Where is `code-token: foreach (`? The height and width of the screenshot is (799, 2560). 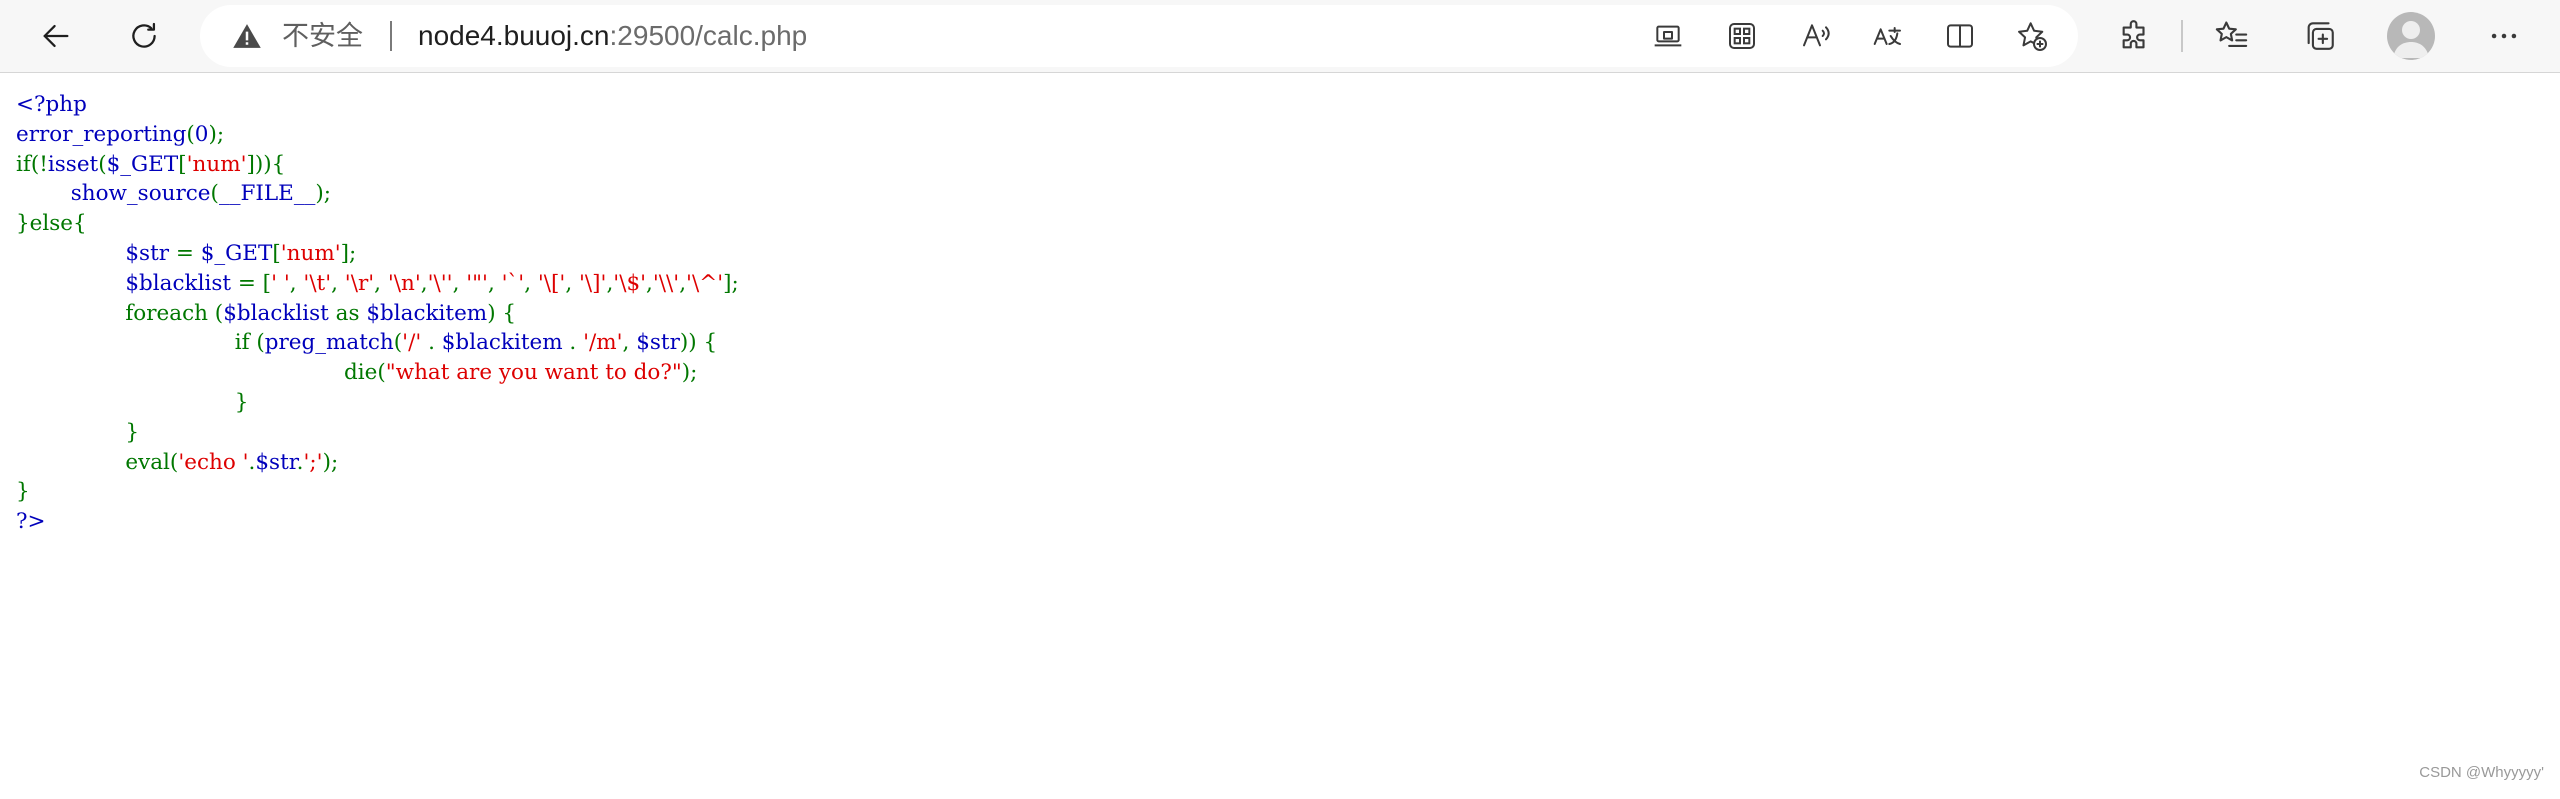 code-token: foreach ( is located at coordinates (120, 313).